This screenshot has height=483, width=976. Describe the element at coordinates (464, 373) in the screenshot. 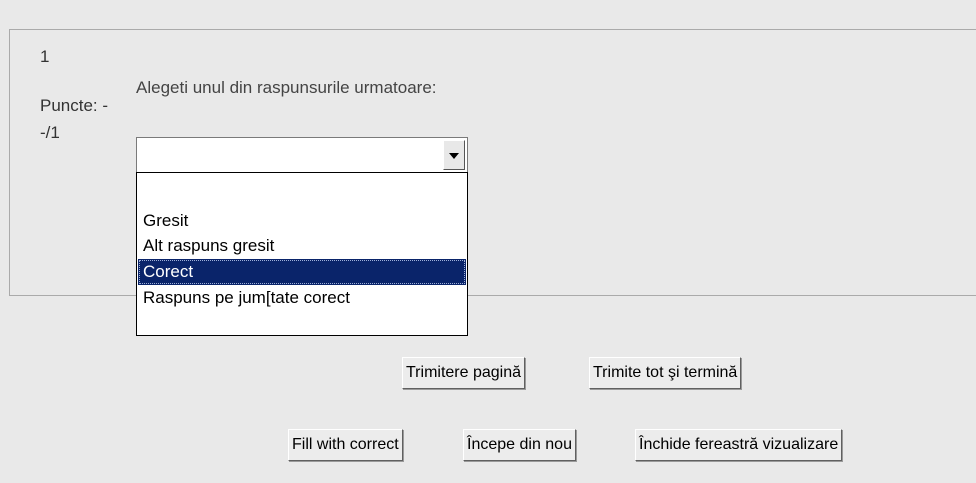

I see `submit-page-button: Trimitere pagină` at that location.